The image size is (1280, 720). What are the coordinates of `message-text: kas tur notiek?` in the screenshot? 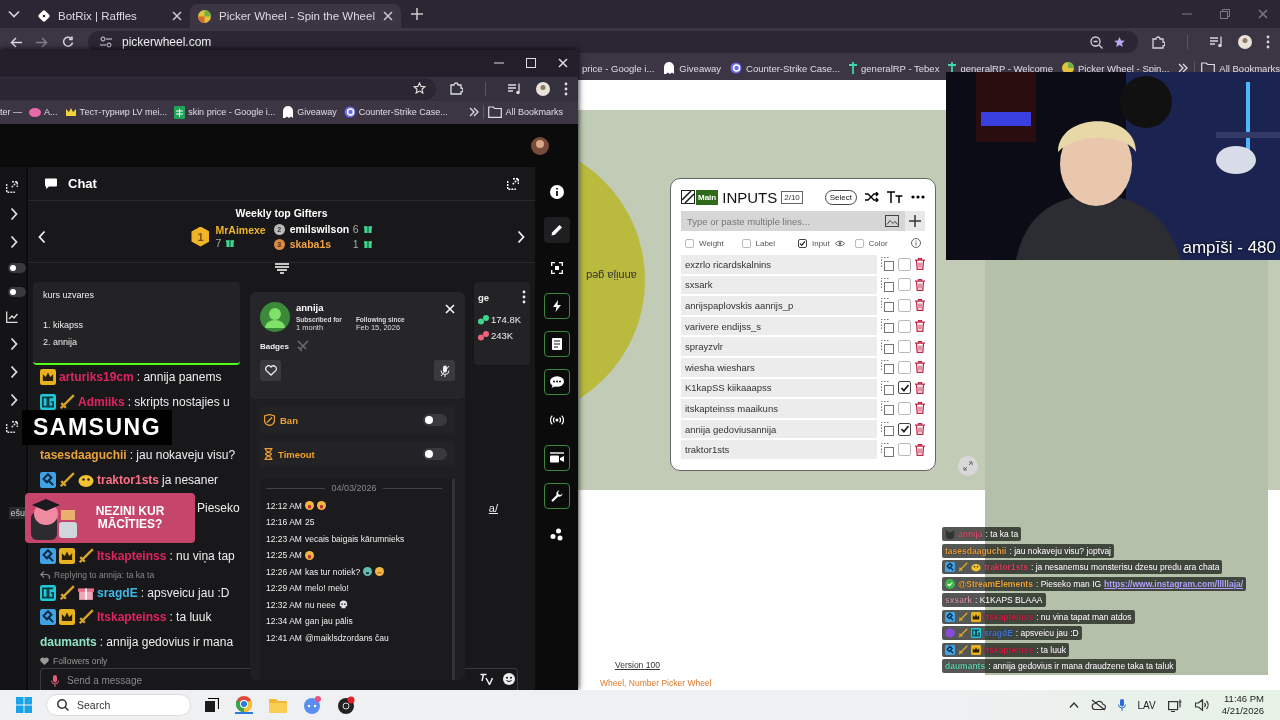 It's located at (332, 571).